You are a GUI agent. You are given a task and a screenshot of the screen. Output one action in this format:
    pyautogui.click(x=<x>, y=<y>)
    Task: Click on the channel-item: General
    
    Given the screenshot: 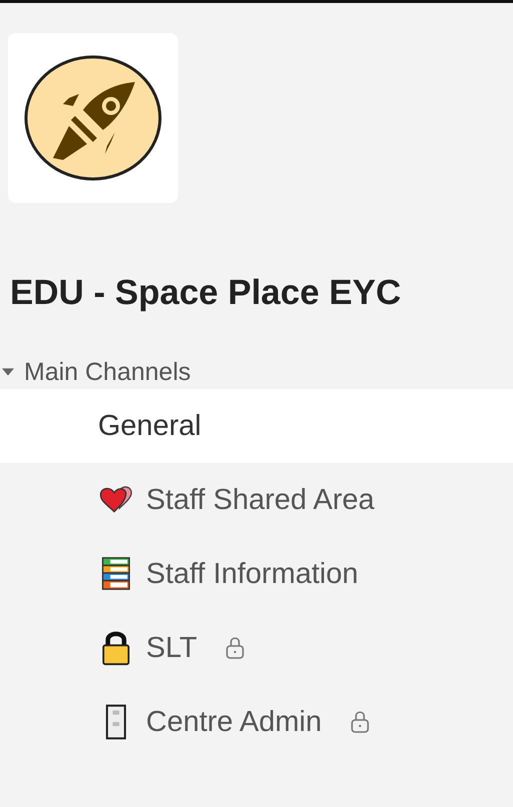 What is the action you would take?
    pyautogui.click(x=256, y=426)
    